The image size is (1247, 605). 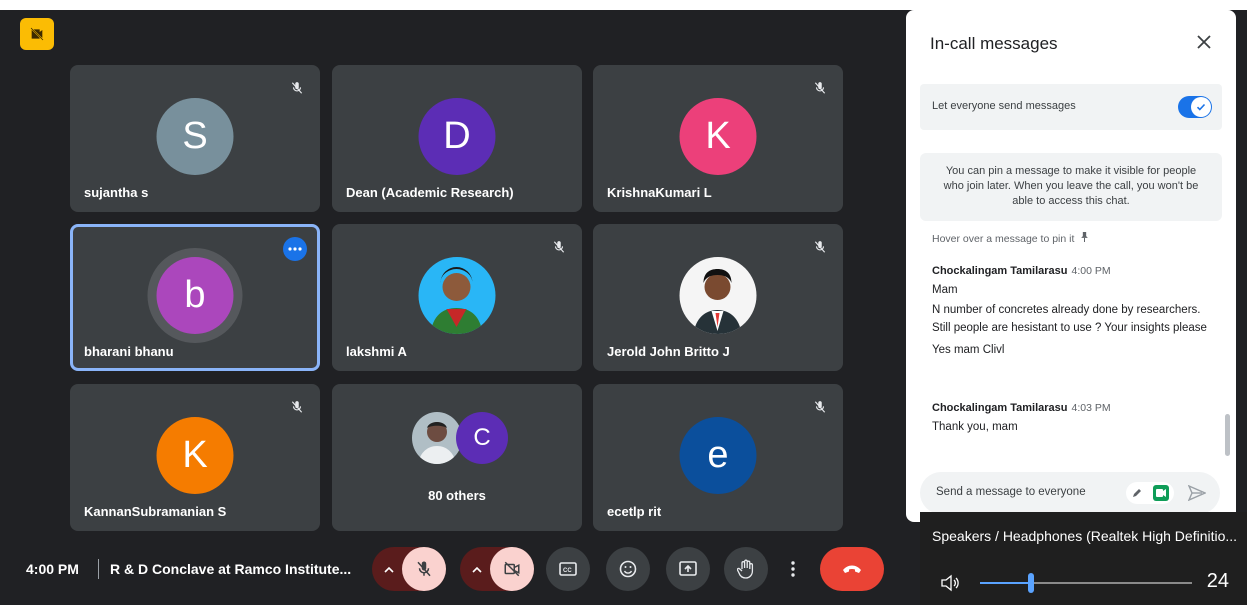 I want to click on participant-tile: Jerold John Britto J, so click(x=718, y=297).